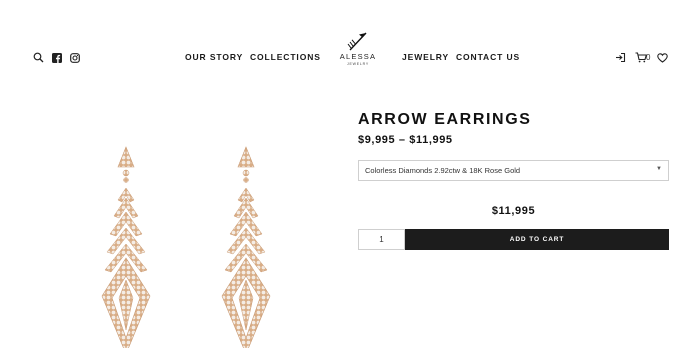 The width and height of the screenshot is (700, 348). I want to click on quantity-input, so click(381, 239).